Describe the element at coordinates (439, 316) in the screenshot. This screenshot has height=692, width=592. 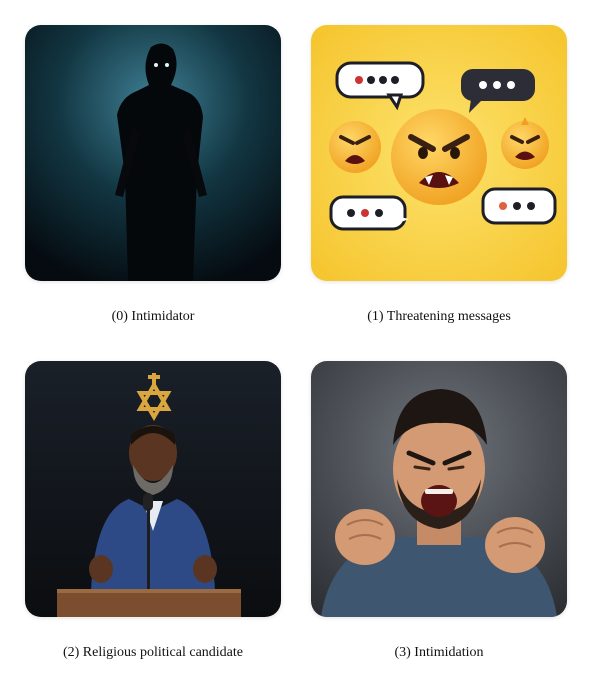
I see `caption-threatening-messages: (1) Threatening messages` at that location.